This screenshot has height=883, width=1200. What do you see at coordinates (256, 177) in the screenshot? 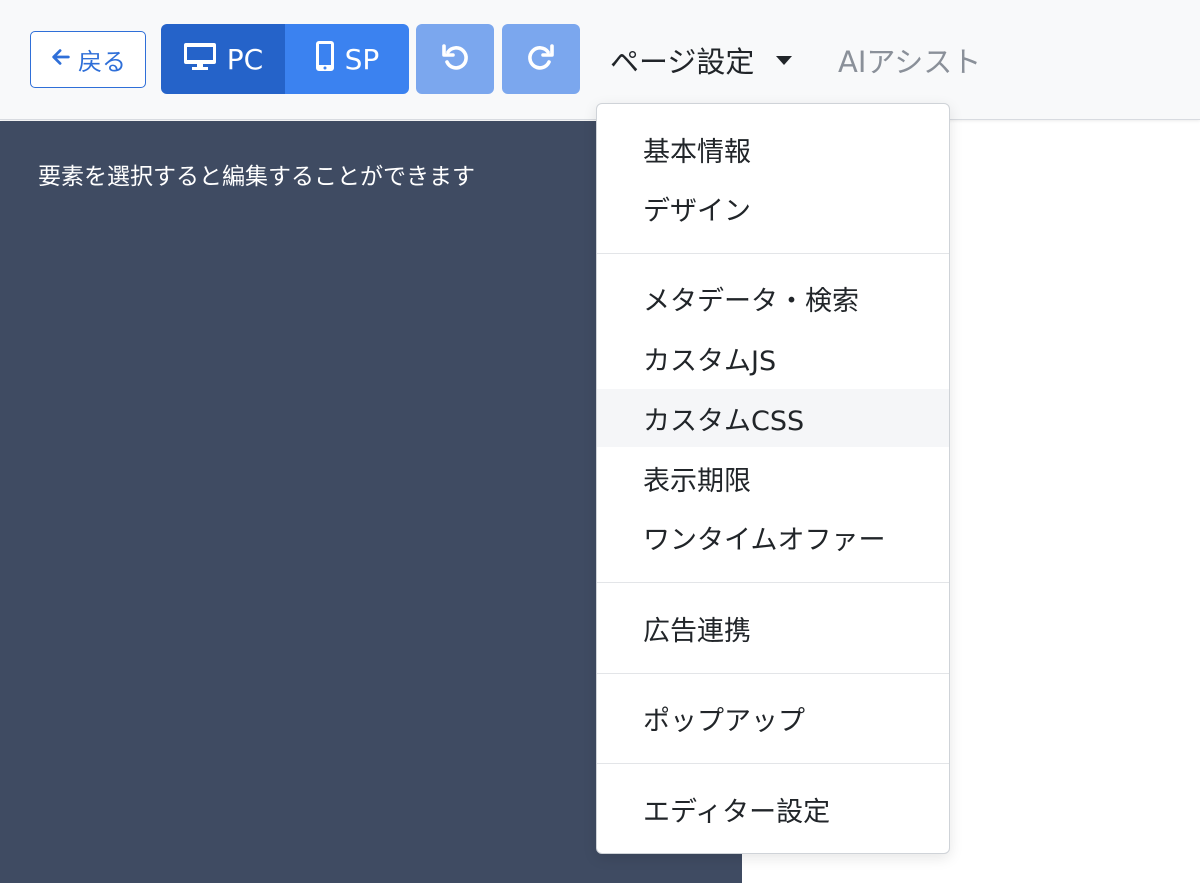
I see `editor-hint: 要素を選択すると編集することができます` at bounding box center [256, 177].